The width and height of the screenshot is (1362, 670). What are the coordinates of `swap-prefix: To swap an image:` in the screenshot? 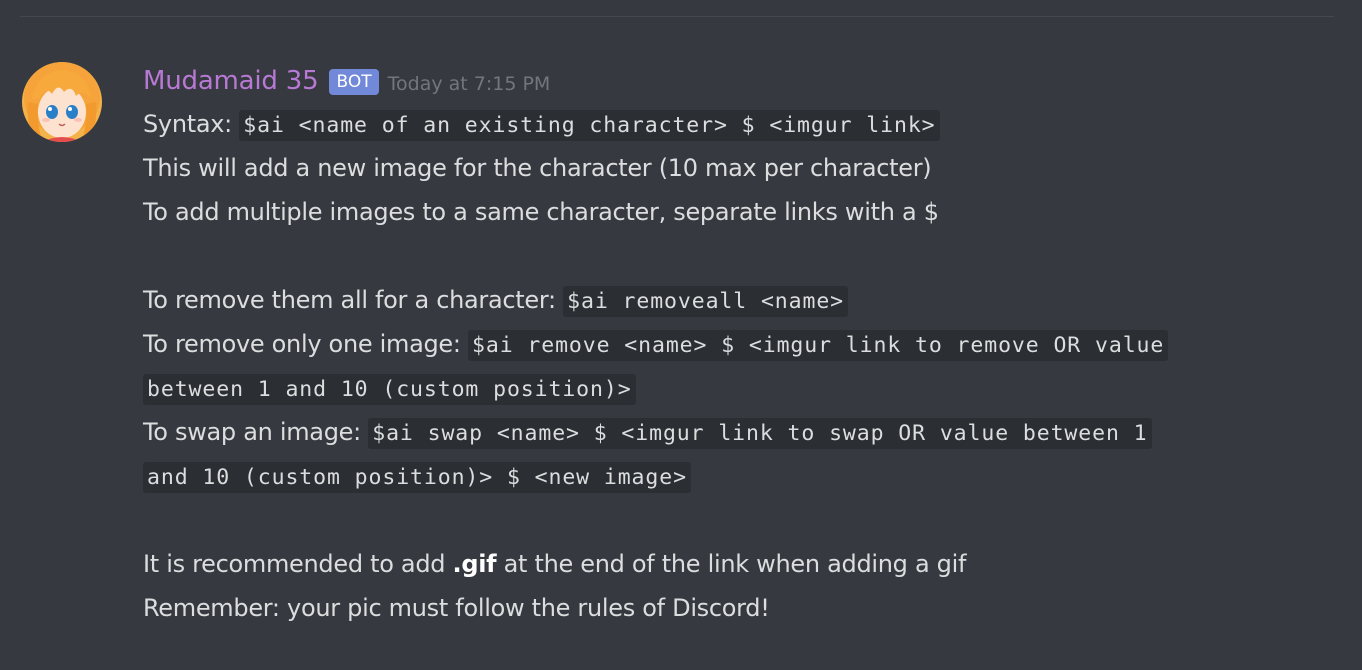 It's located at (256, 432).